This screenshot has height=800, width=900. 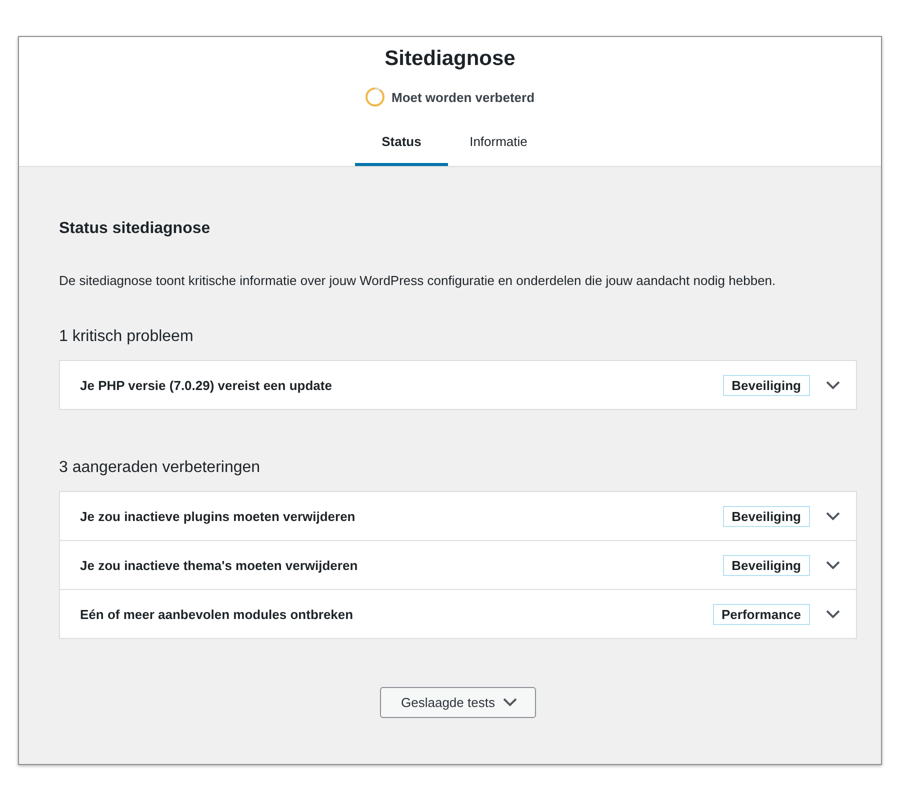 What do you see at coordinates (217, 614) in the screenshot?
I see `issue-title: Eén of meer aanbevolen modules ontbreken` at bounding box center [217, 614].